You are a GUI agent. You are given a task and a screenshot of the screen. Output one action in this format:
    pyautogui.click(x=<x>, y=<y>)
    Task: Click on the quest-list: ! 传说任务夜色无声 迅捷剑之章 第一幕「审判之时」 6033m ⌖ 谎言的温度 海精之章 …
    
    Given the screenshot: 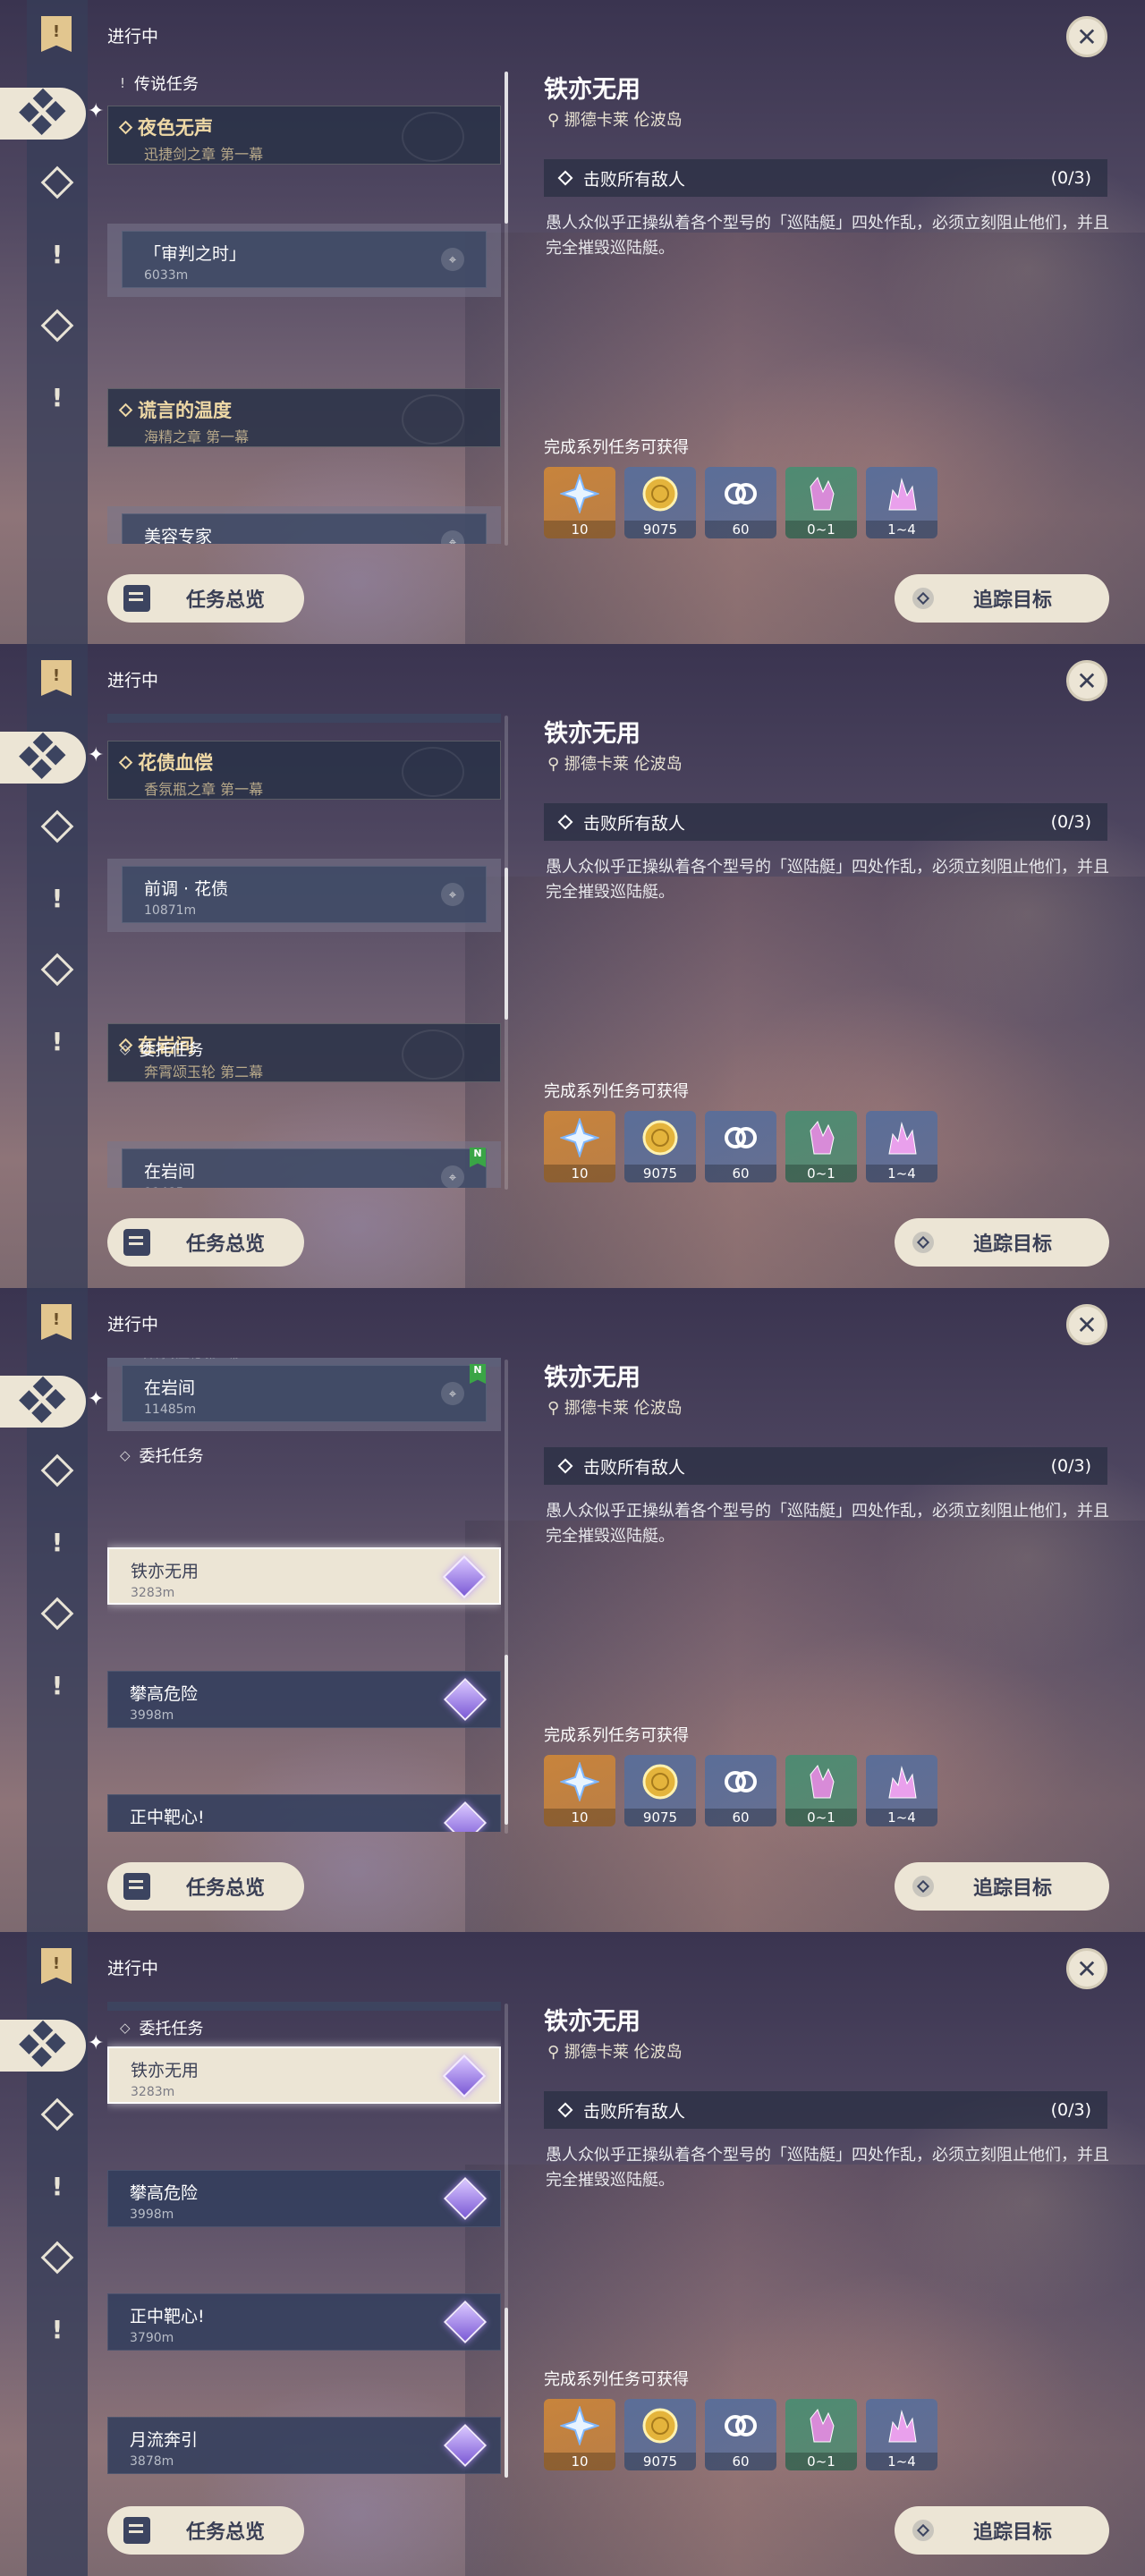 What is the action you would take?
    pyautogui.click(x=304, y=307)
    